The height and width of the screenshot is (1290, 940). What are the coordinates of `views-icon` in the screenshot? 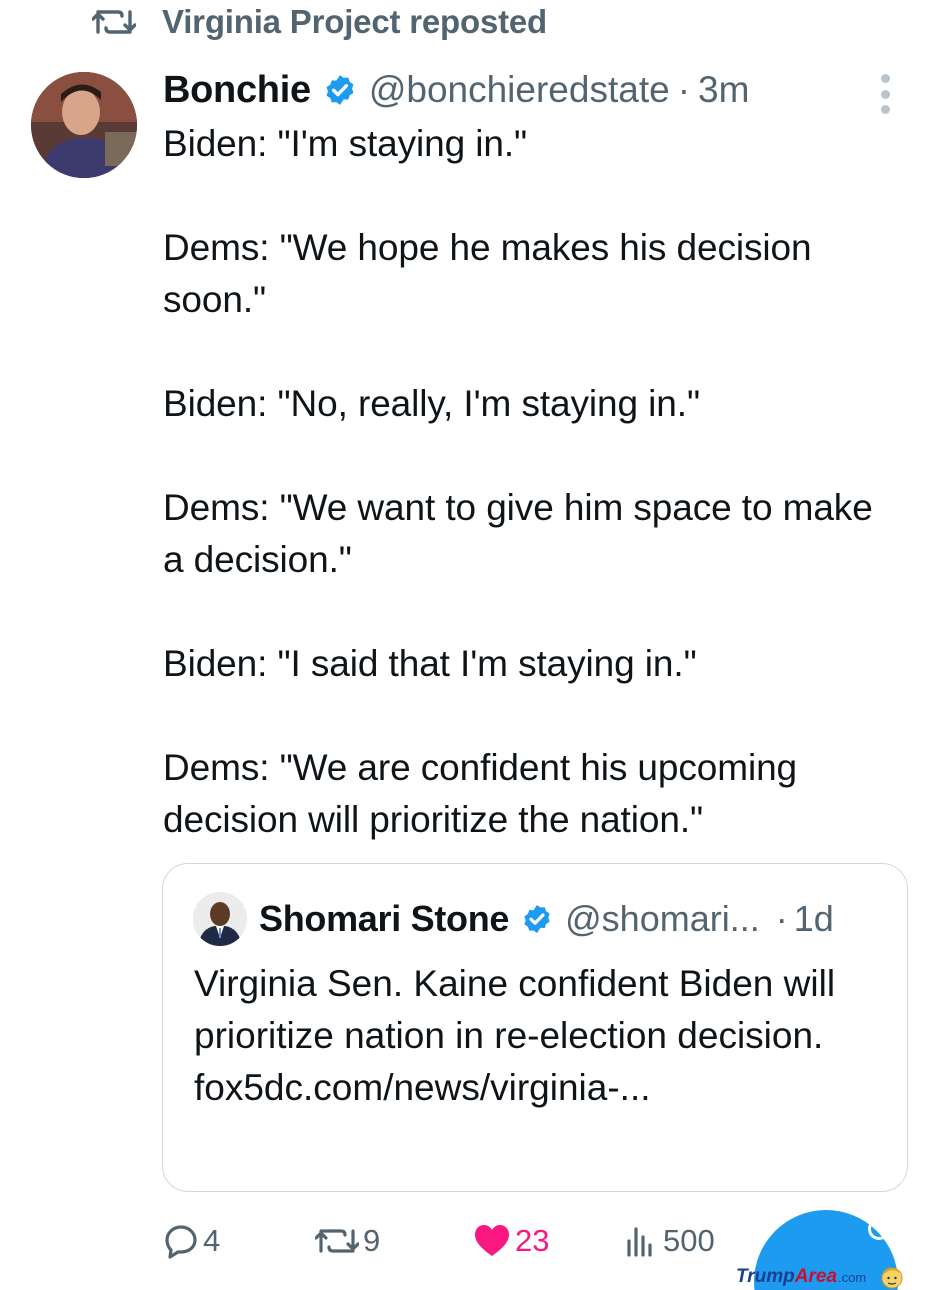 It's located at (639, 1242).